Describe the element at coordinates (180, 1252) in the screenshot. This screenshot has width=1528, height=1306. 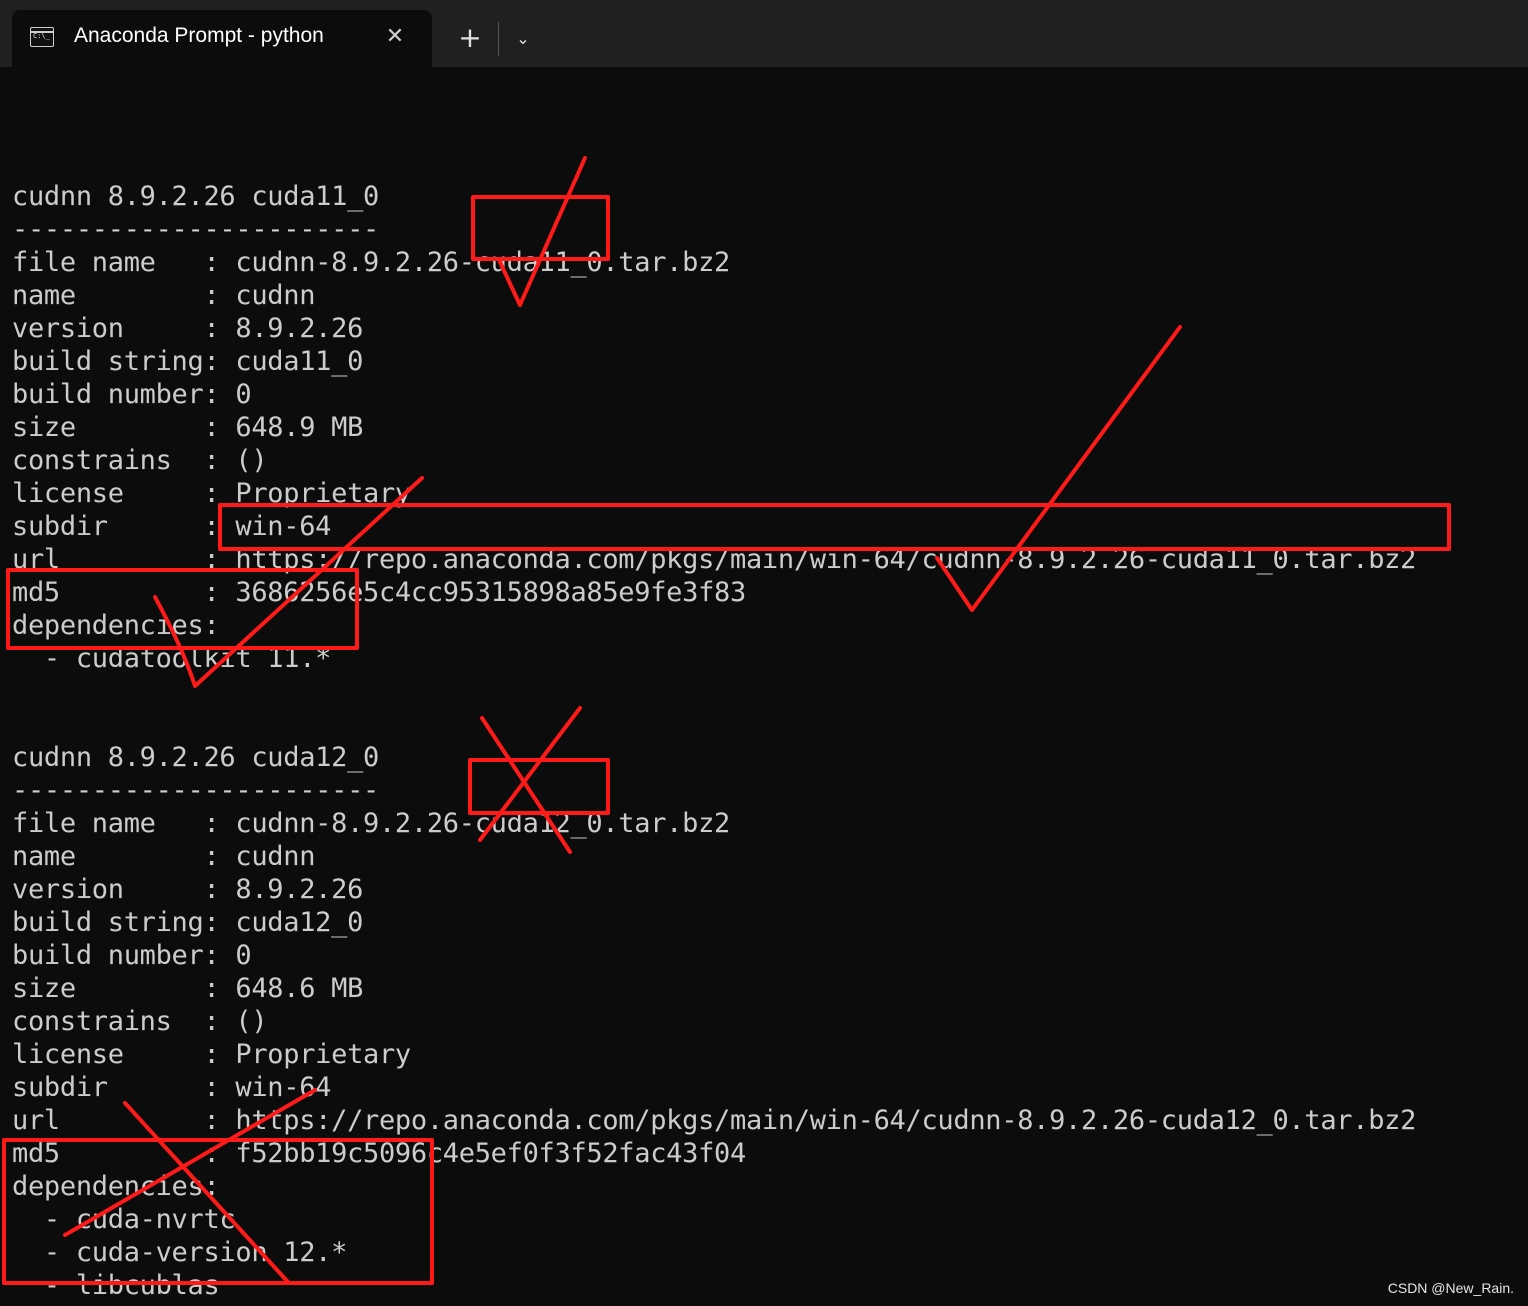
I see `terminal-line: - cuda-version 12.*` at that location.